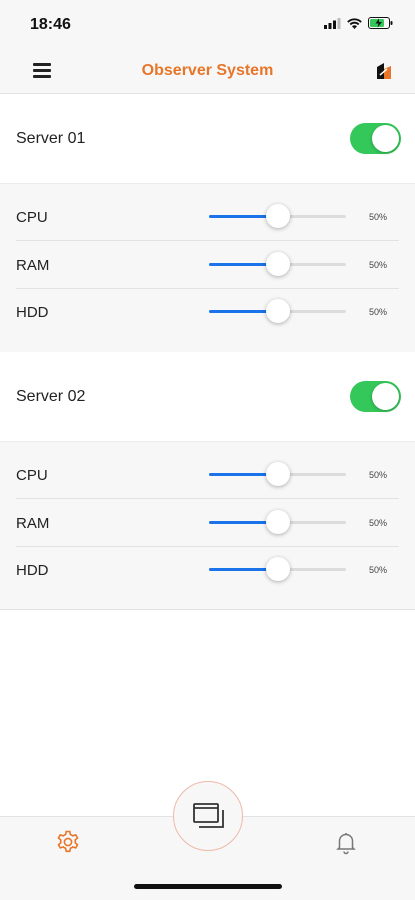  What do you see at coordinates (207, 24) in the screenshot?
I see `status-bar: 18:46` at bounding box center [207, 24].